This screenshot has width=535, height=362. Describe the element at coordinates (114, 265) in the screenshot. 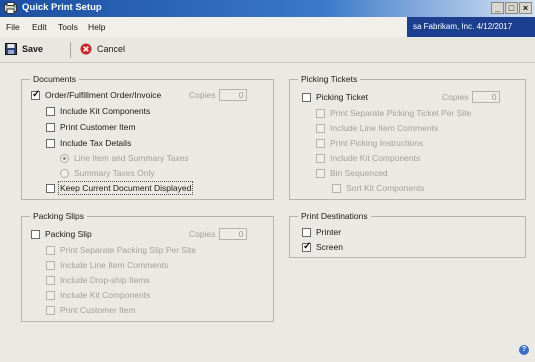

I see `packing-option-label: Include Line Item Comments` at that location.